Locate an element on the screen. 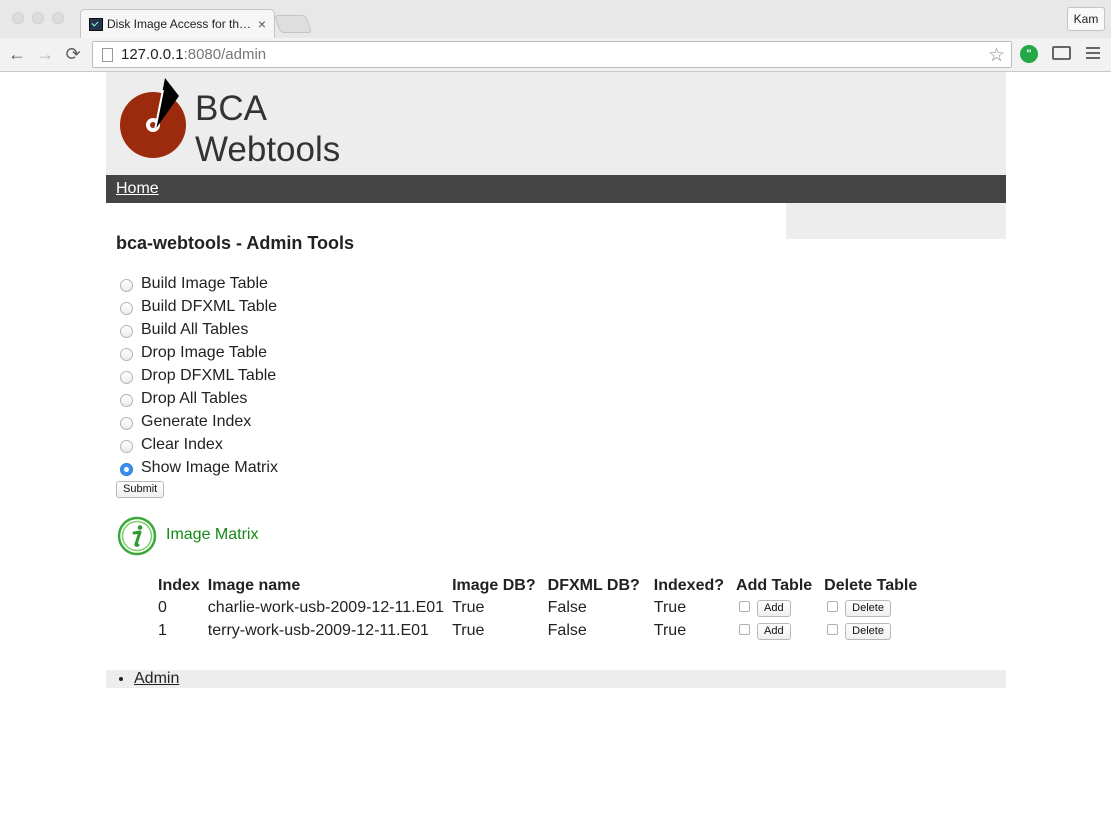 The width and height of the screenshot is (1111, 815). footer-links: Admin is located at coordinates (556, 679).